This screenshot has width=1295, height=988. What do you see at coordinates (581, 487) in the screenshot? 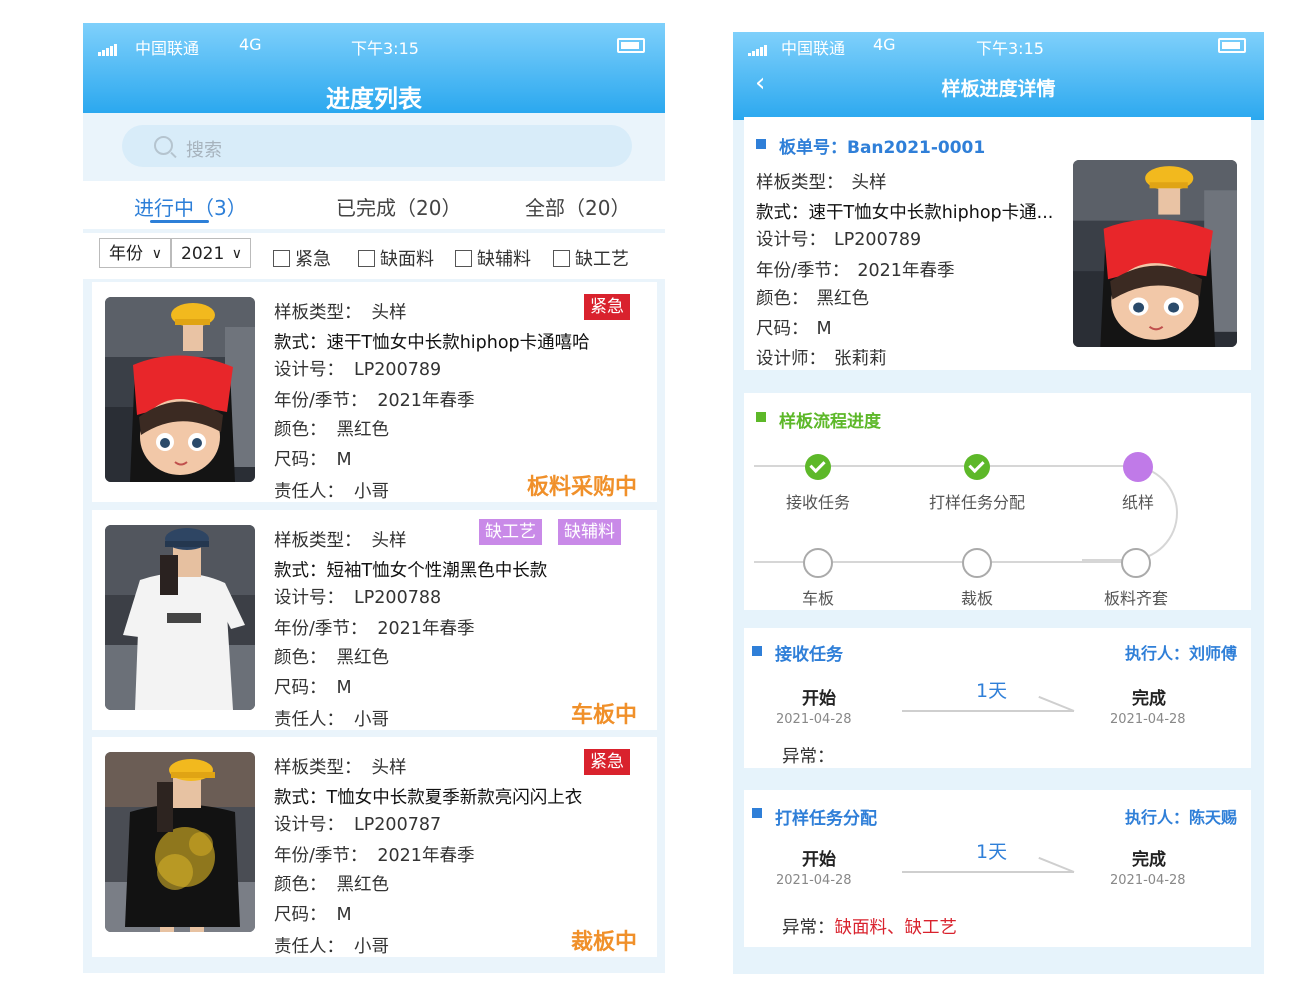
I see `status-badge: 板料采购中` at bounding box center [581, 487].